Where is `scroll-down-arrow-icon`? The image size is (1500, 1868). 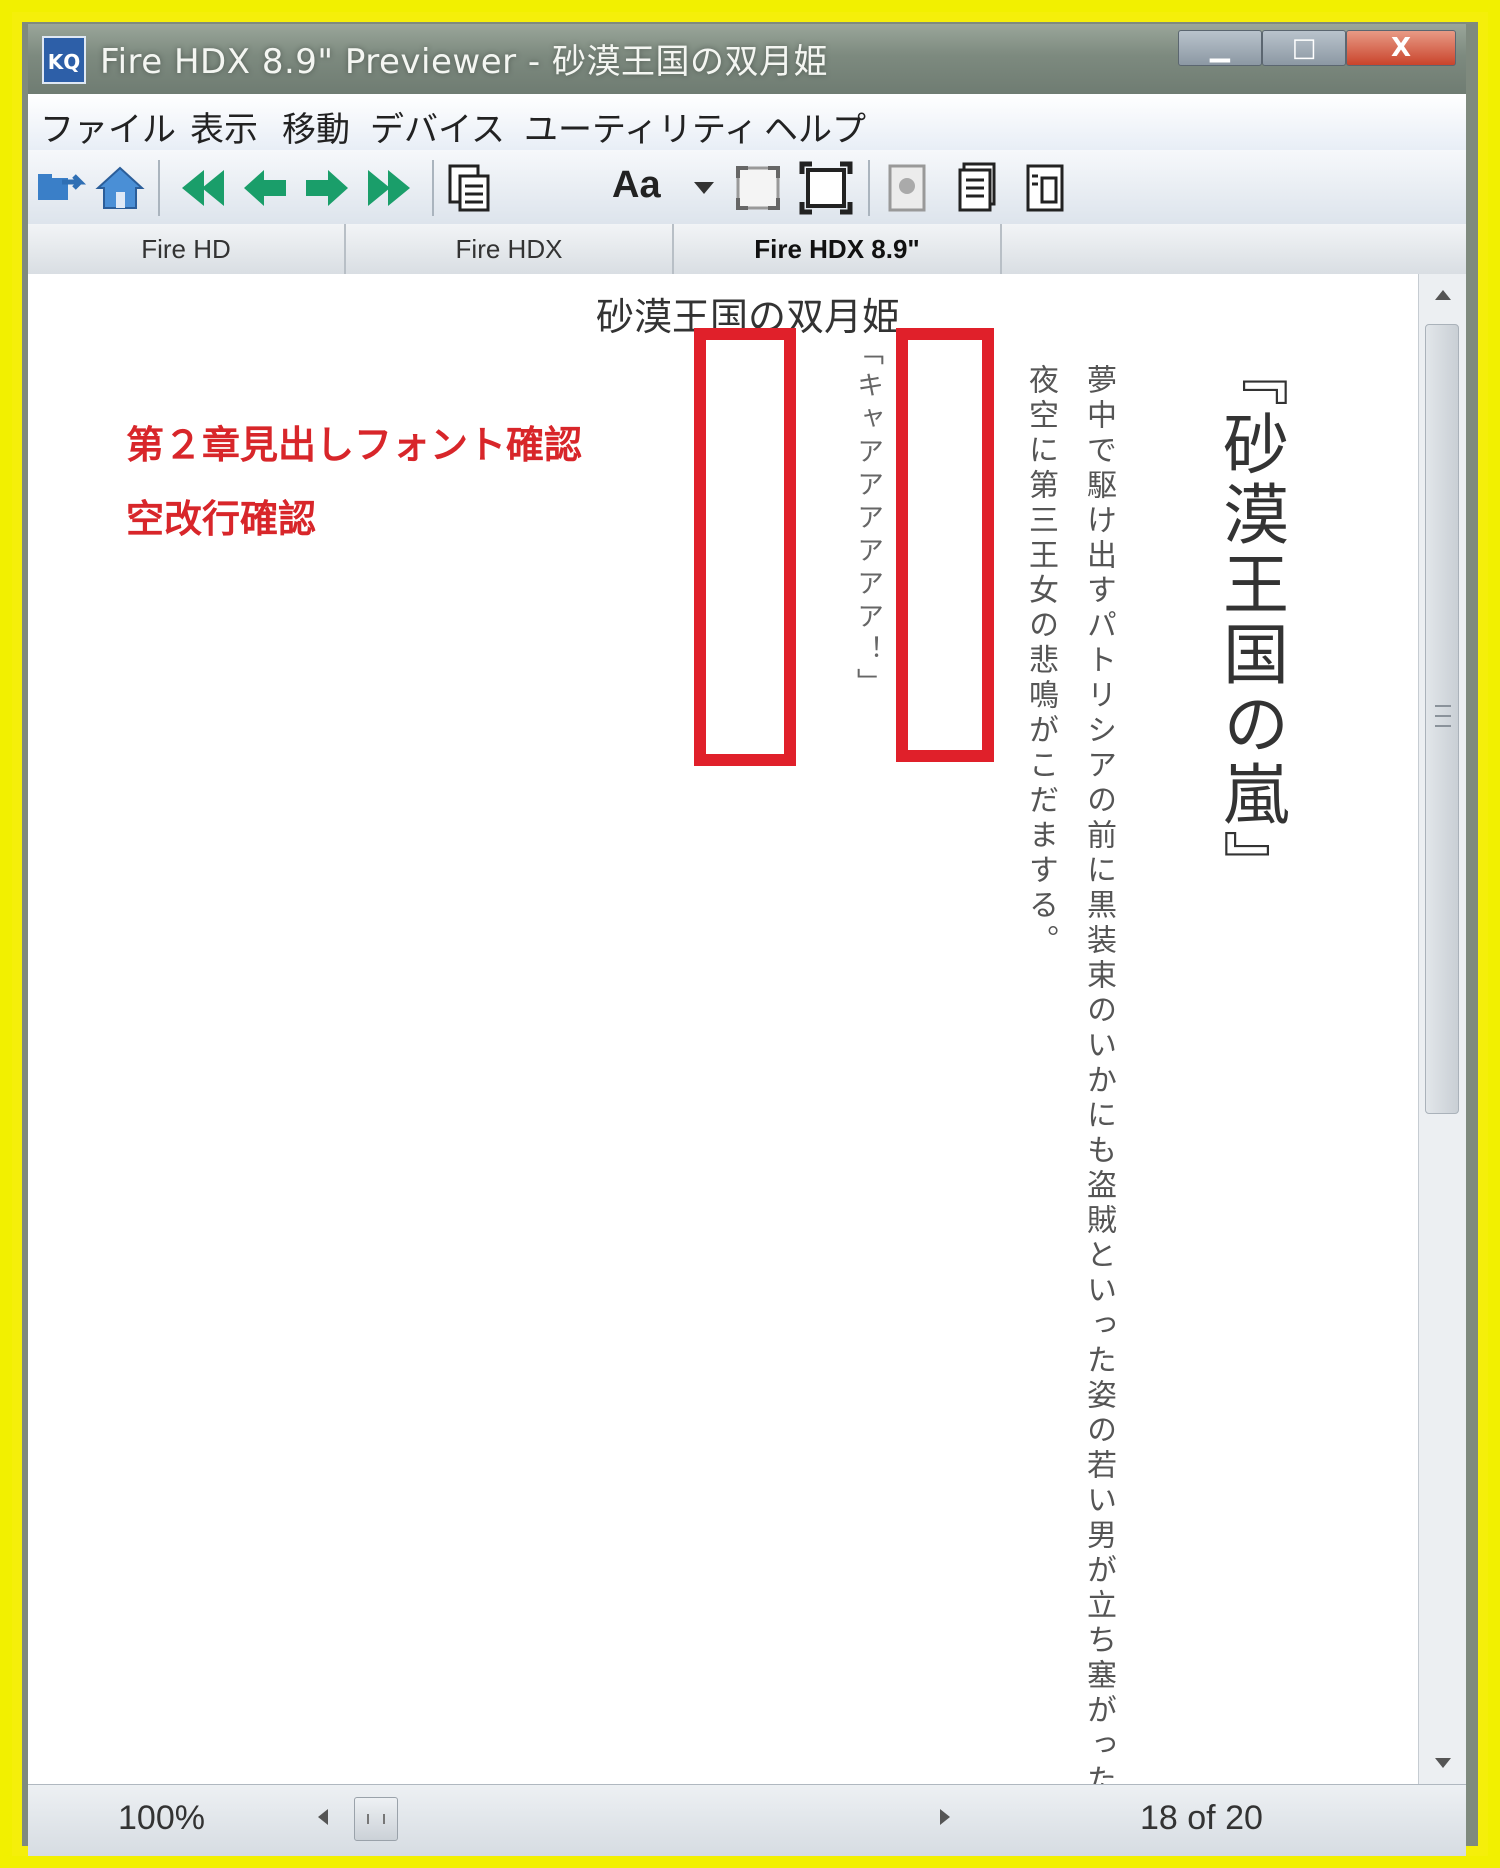 scroll-down-arrow-icon is located at coordinates (1442, 1764).